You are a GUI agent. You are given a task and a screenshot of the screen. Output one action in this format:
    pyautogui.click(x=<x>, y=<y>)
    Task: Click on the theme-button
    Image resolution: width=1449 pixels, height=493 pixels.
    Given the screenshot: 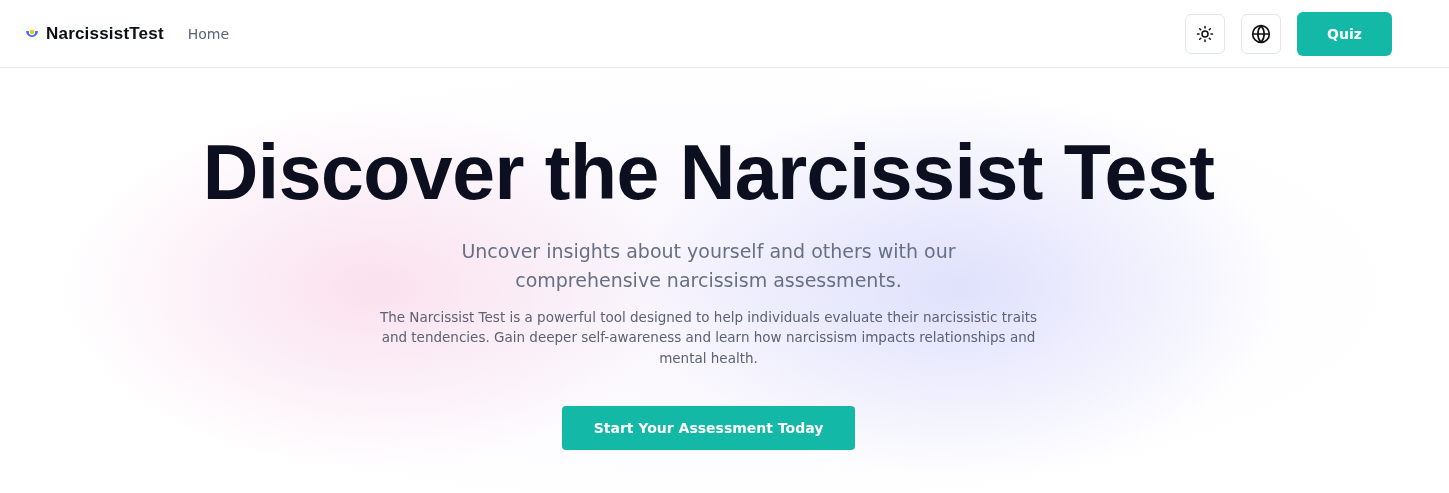 What is the action you would take?
    pyautogui.click(x=1205, y=33)
    